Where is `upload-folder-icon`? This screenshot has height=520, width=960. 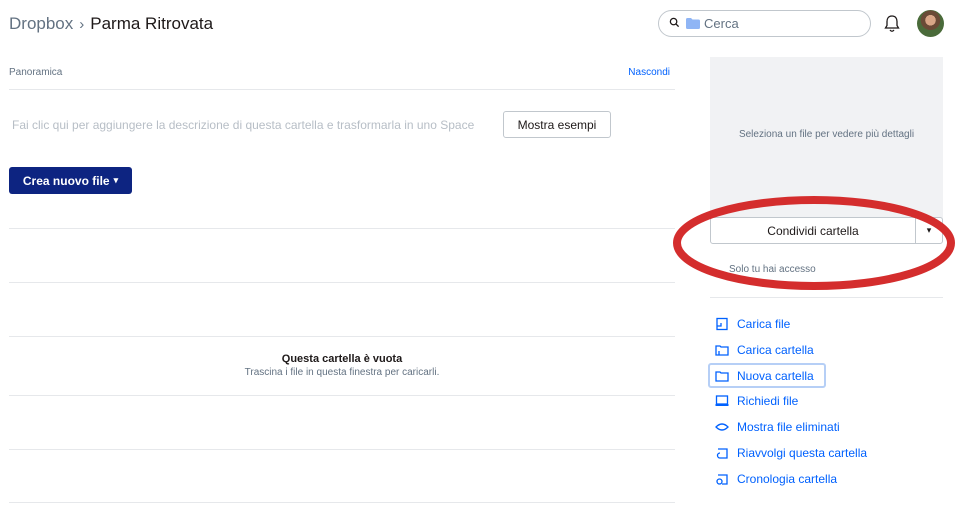 upload-folder-icon is located at coordinates (722, 350).